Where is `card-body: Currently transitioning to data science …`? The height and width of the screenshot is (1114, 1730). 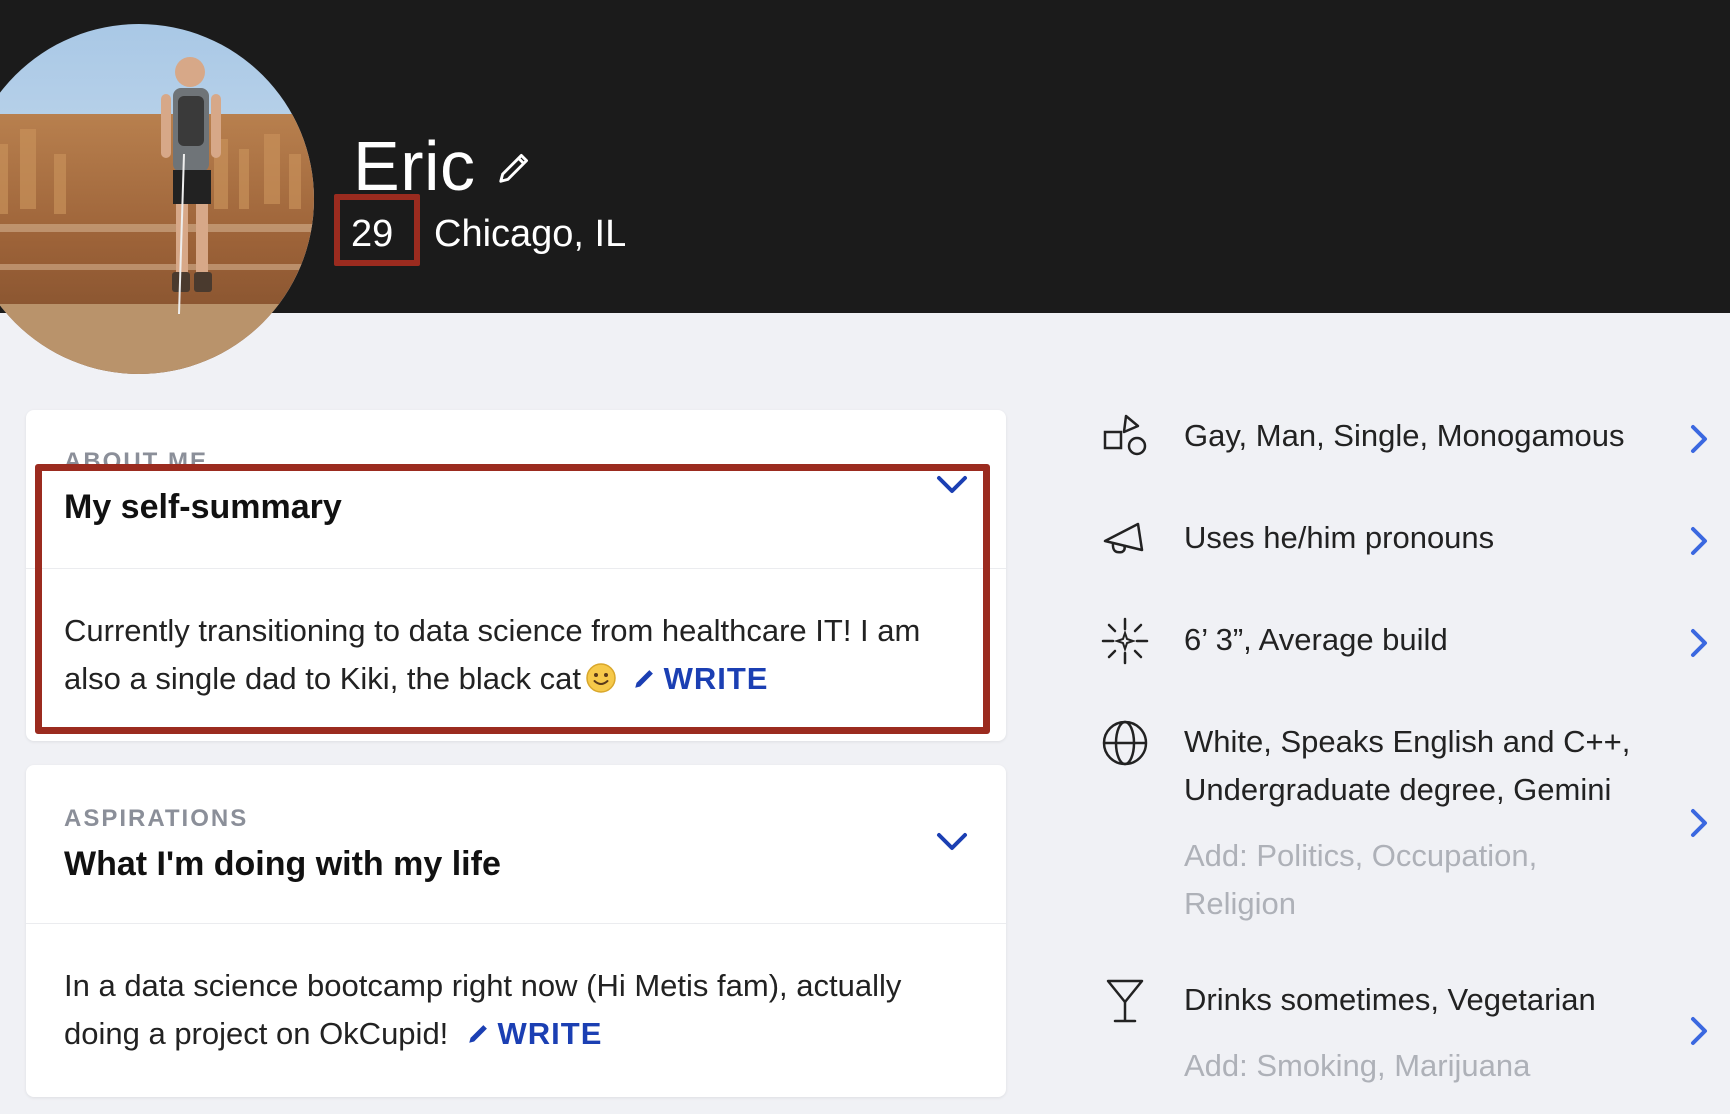 card-body: Currently transitioning to data science … is located at coordinates (524, 655).